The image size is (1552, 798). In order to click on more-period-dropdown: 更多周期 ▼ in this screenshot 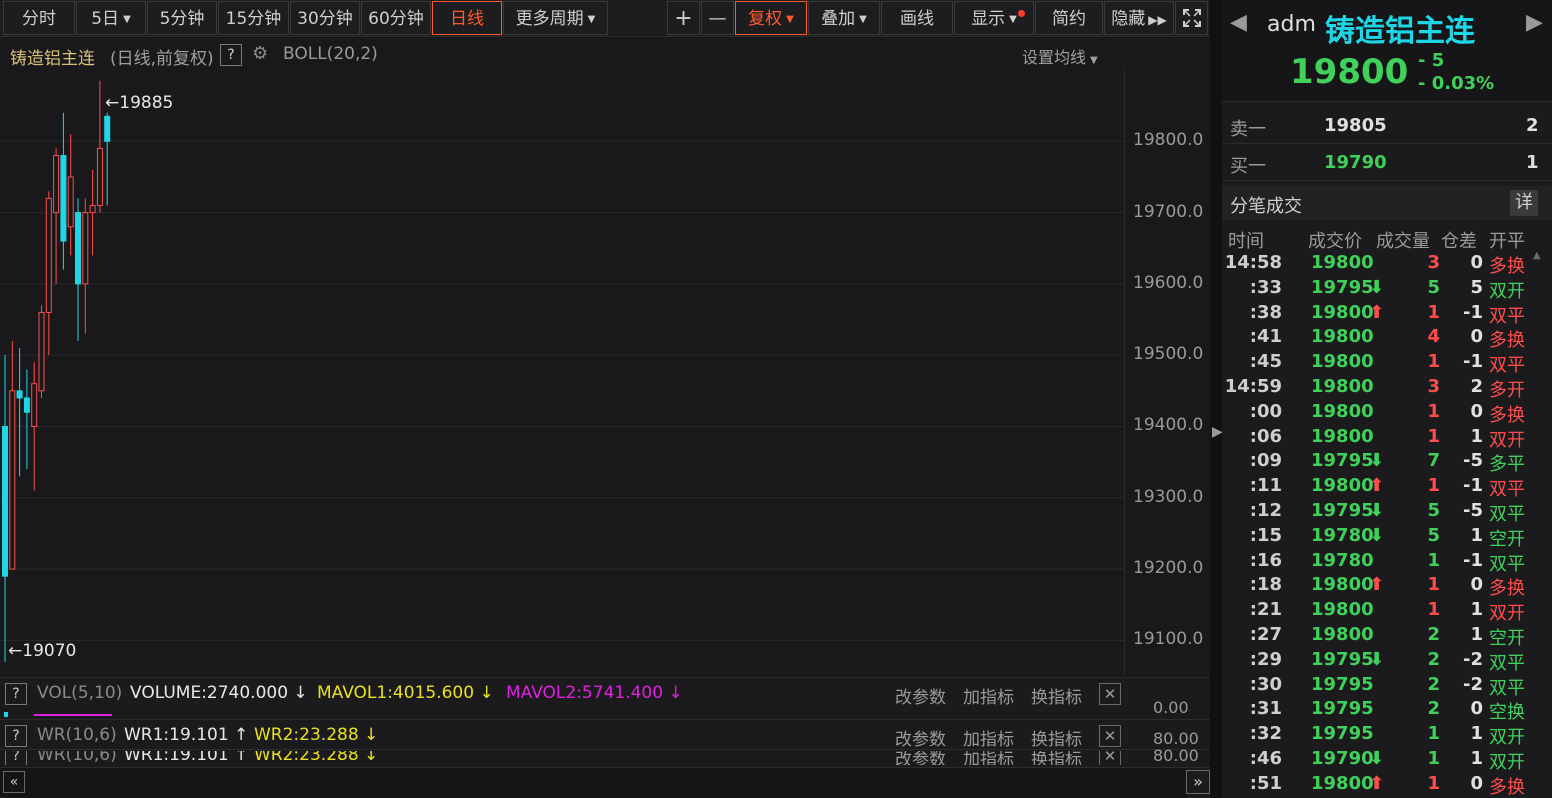, I will do `click(555, 18)`.